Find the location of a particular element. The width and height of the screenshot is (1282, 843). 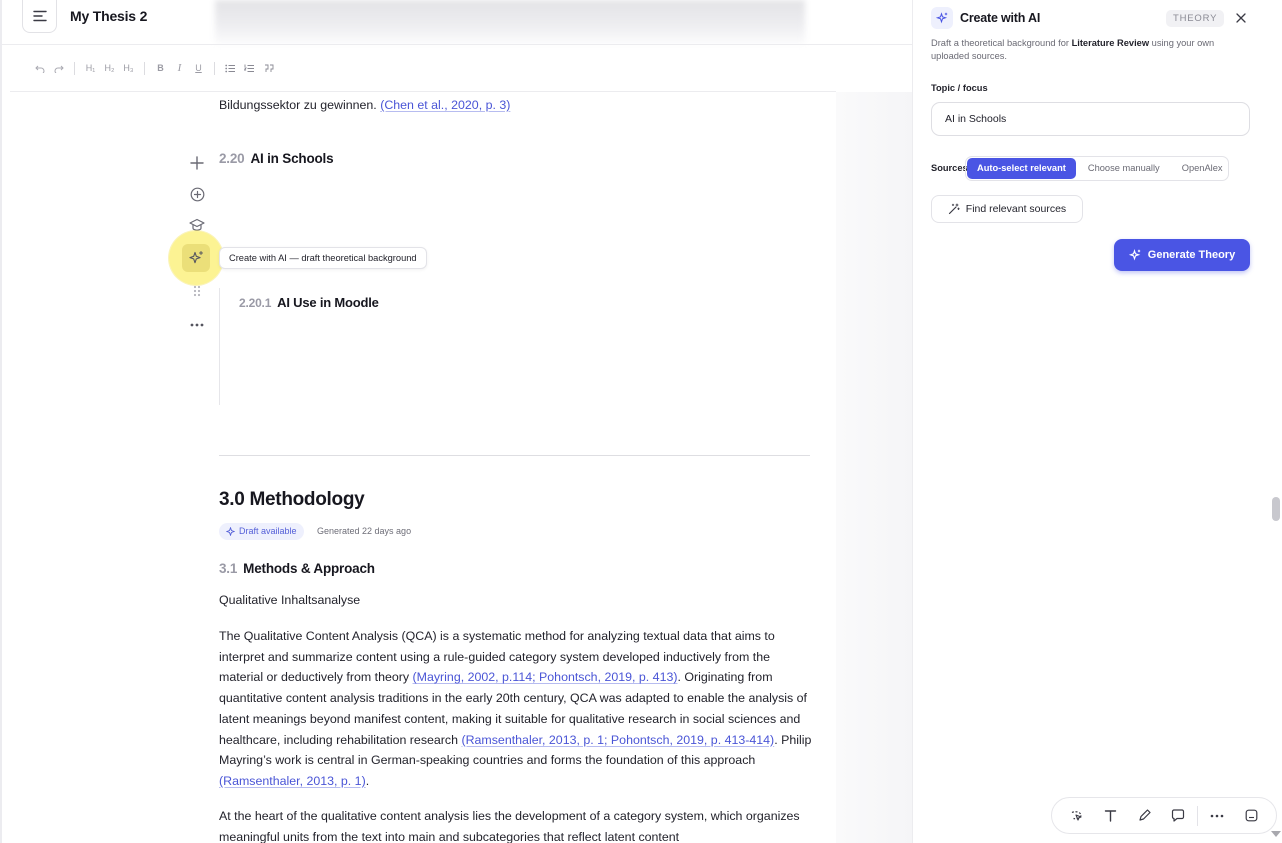

pen-icon is located at coordinates (1145, 815).